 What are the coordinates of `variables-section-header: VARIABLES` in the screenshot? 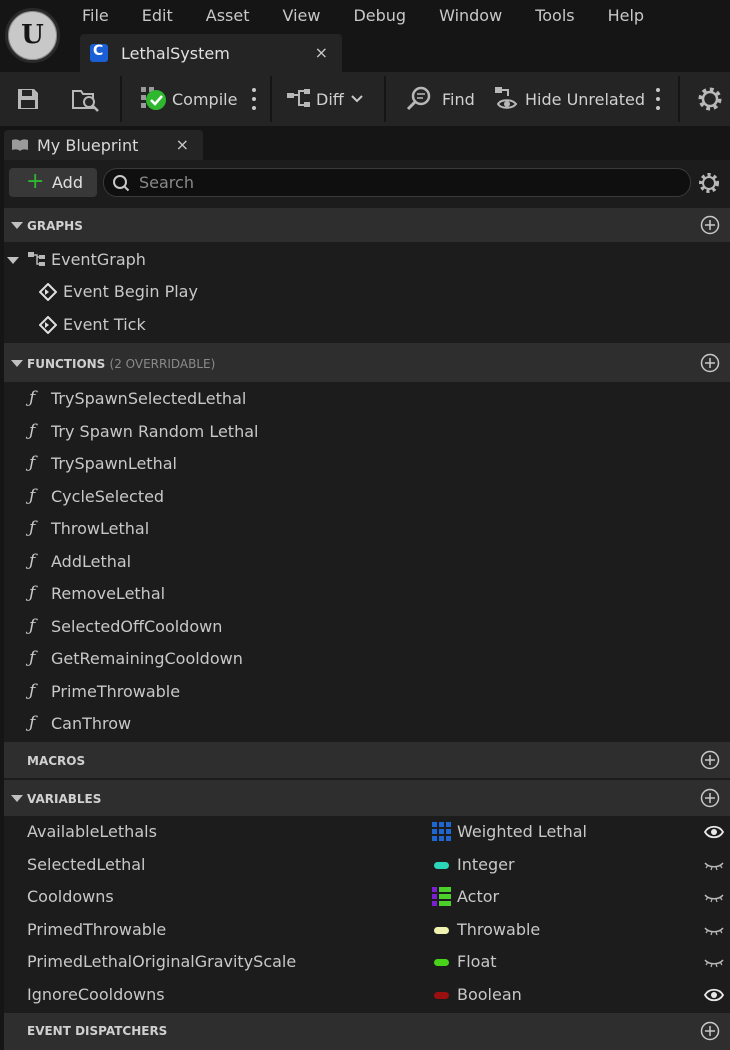 It's located at (367, 798).